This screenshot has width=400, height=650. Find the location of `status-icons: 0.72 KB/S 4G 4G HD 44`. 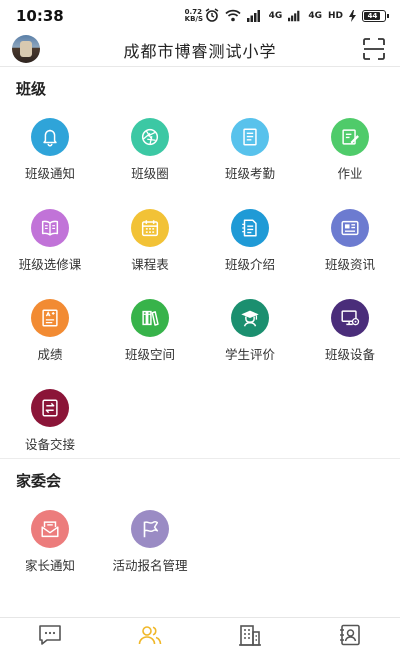

status-icons: 0.72 KB/S 4G 4G HD 44 is located at coordinates (287, 16).